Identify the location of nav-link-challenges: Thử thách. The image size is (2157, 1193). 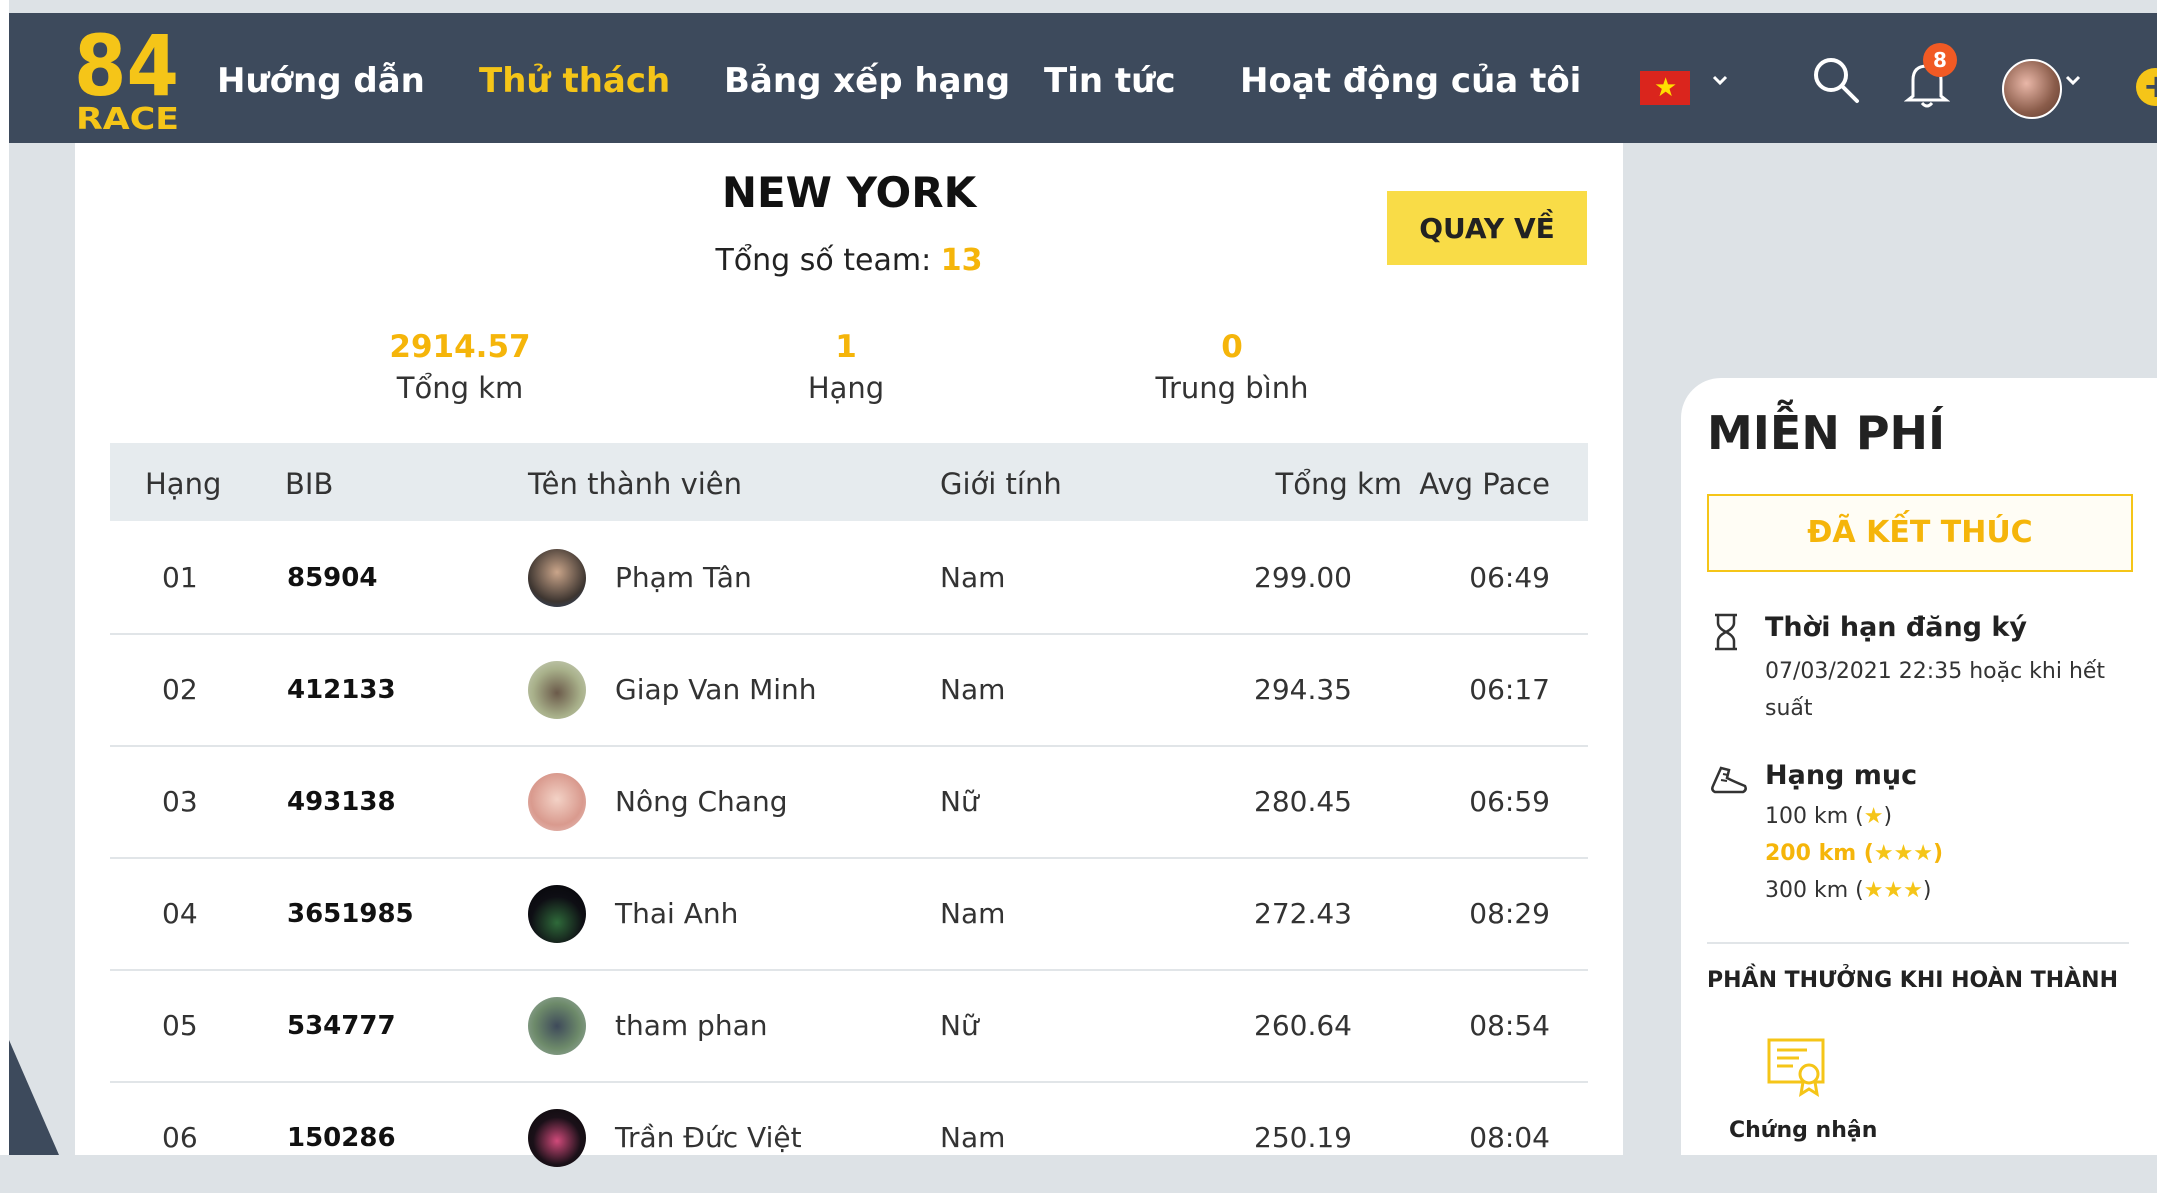
(574, 81).